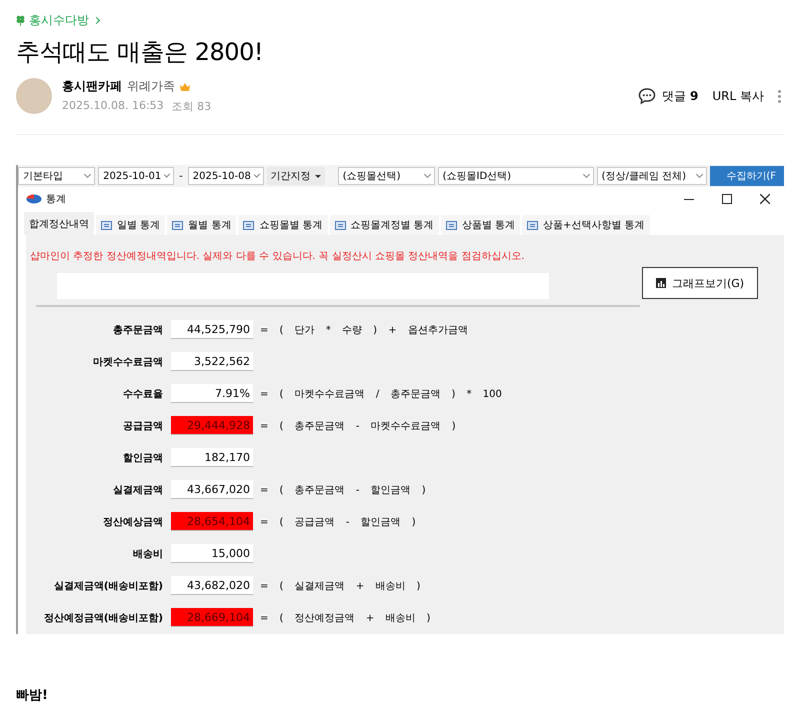 Image resolution: width=800 pixels, height=720 pixels. Describe the element at coordinates (32, 695) in the screenshot. I see `post-body-text: 빠밤!` at that location.